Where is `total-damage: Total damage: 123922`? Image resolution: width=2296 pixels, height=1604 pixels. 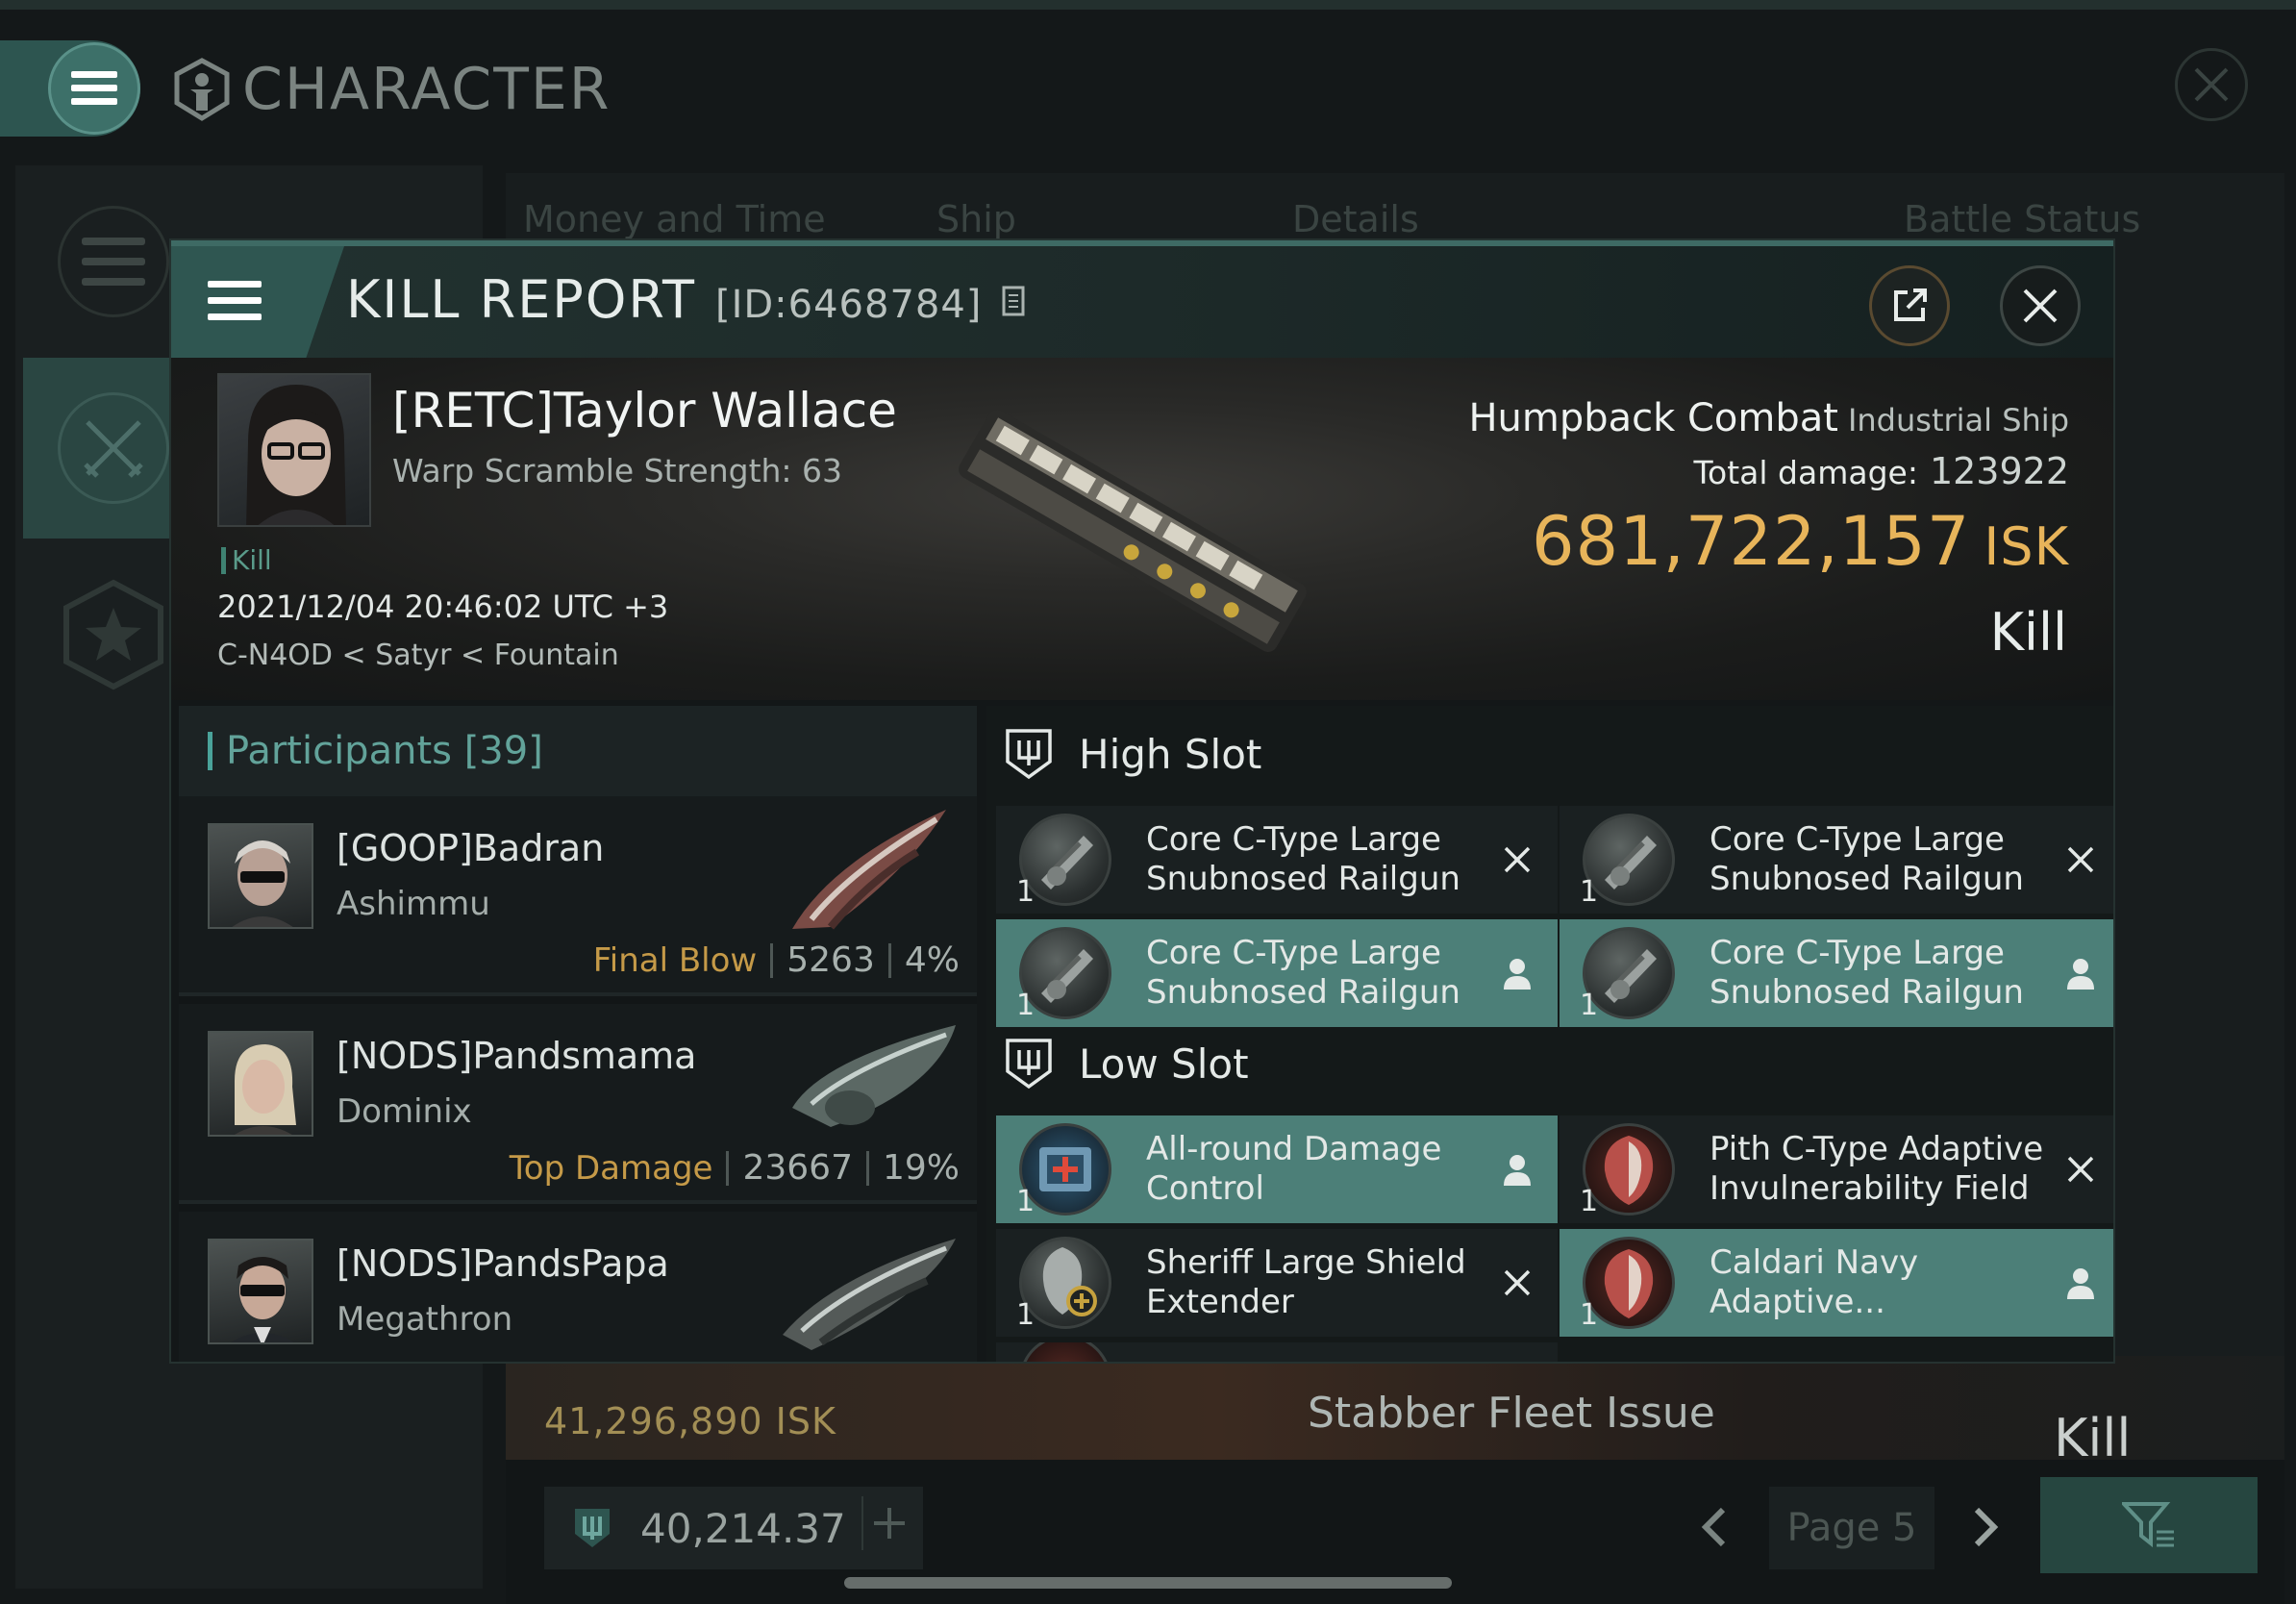
total-damage: Total damage: 123922 is located at coordinates (1881, 471).